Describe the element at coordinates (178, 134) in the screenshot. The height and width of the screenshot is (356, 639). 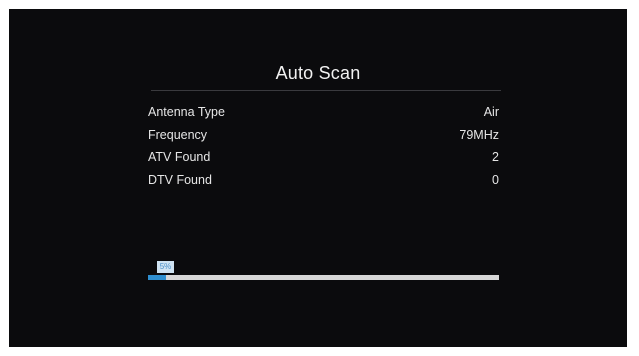
I see `frequency-label: Frequency` at that location.